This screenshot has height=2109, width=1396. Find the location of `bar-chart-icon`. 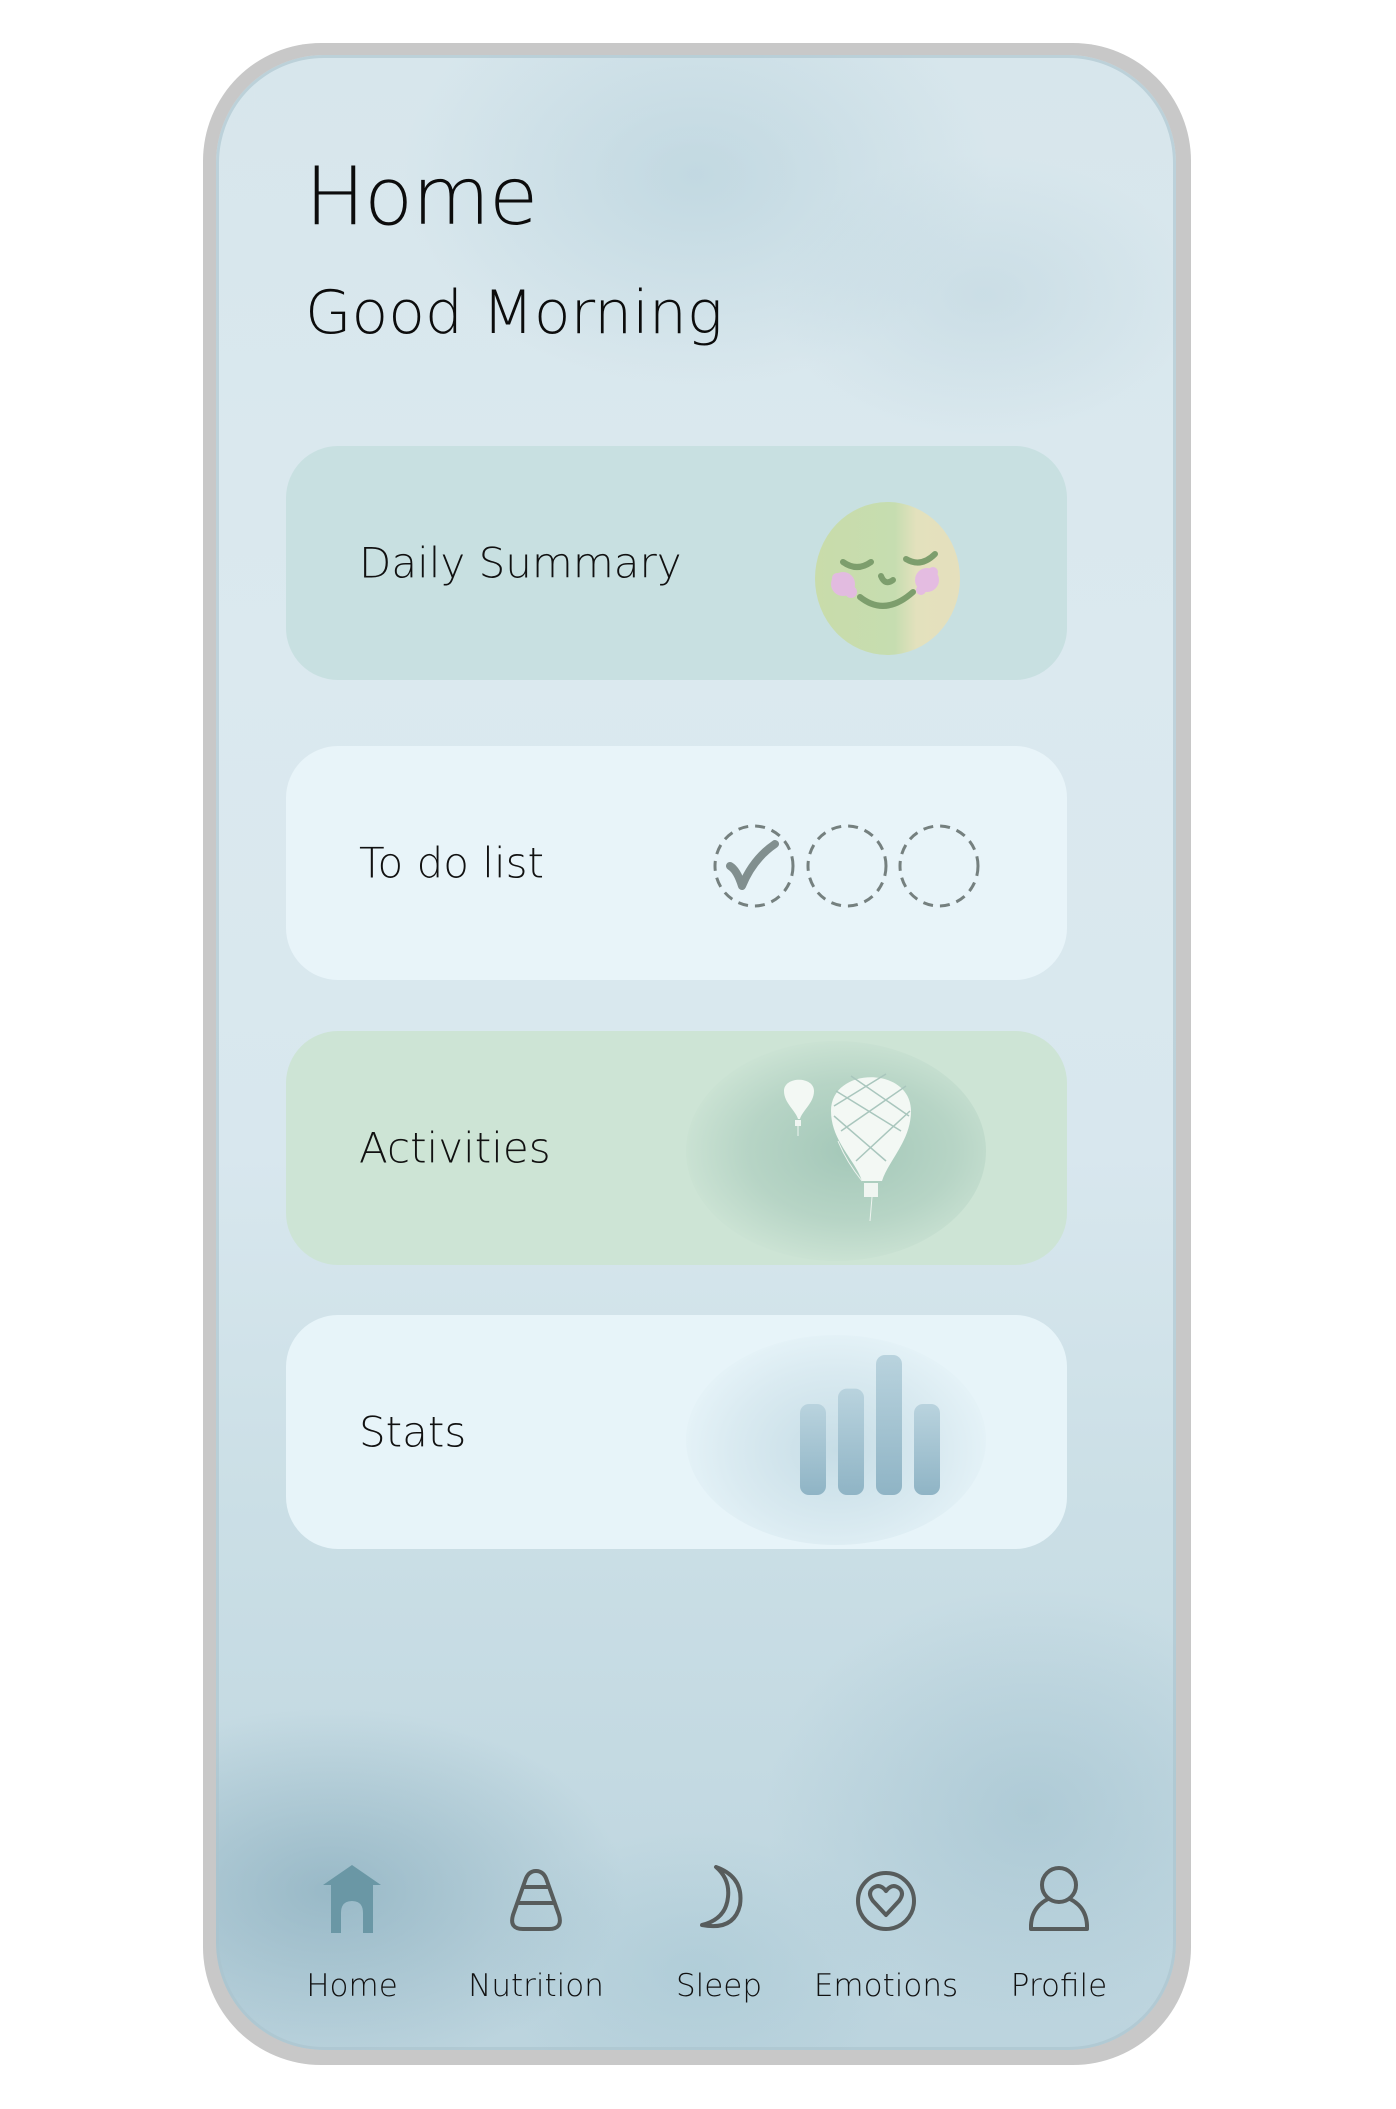

bar-chart-icon is located at coordinates (868, 1425).